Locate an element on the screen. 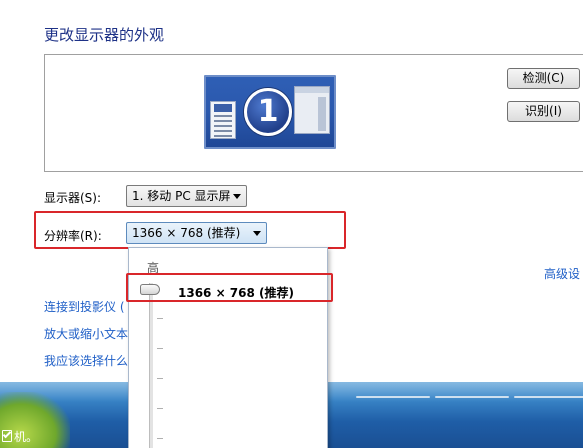  resolution-slider-track is located at coordinates (151, 365).